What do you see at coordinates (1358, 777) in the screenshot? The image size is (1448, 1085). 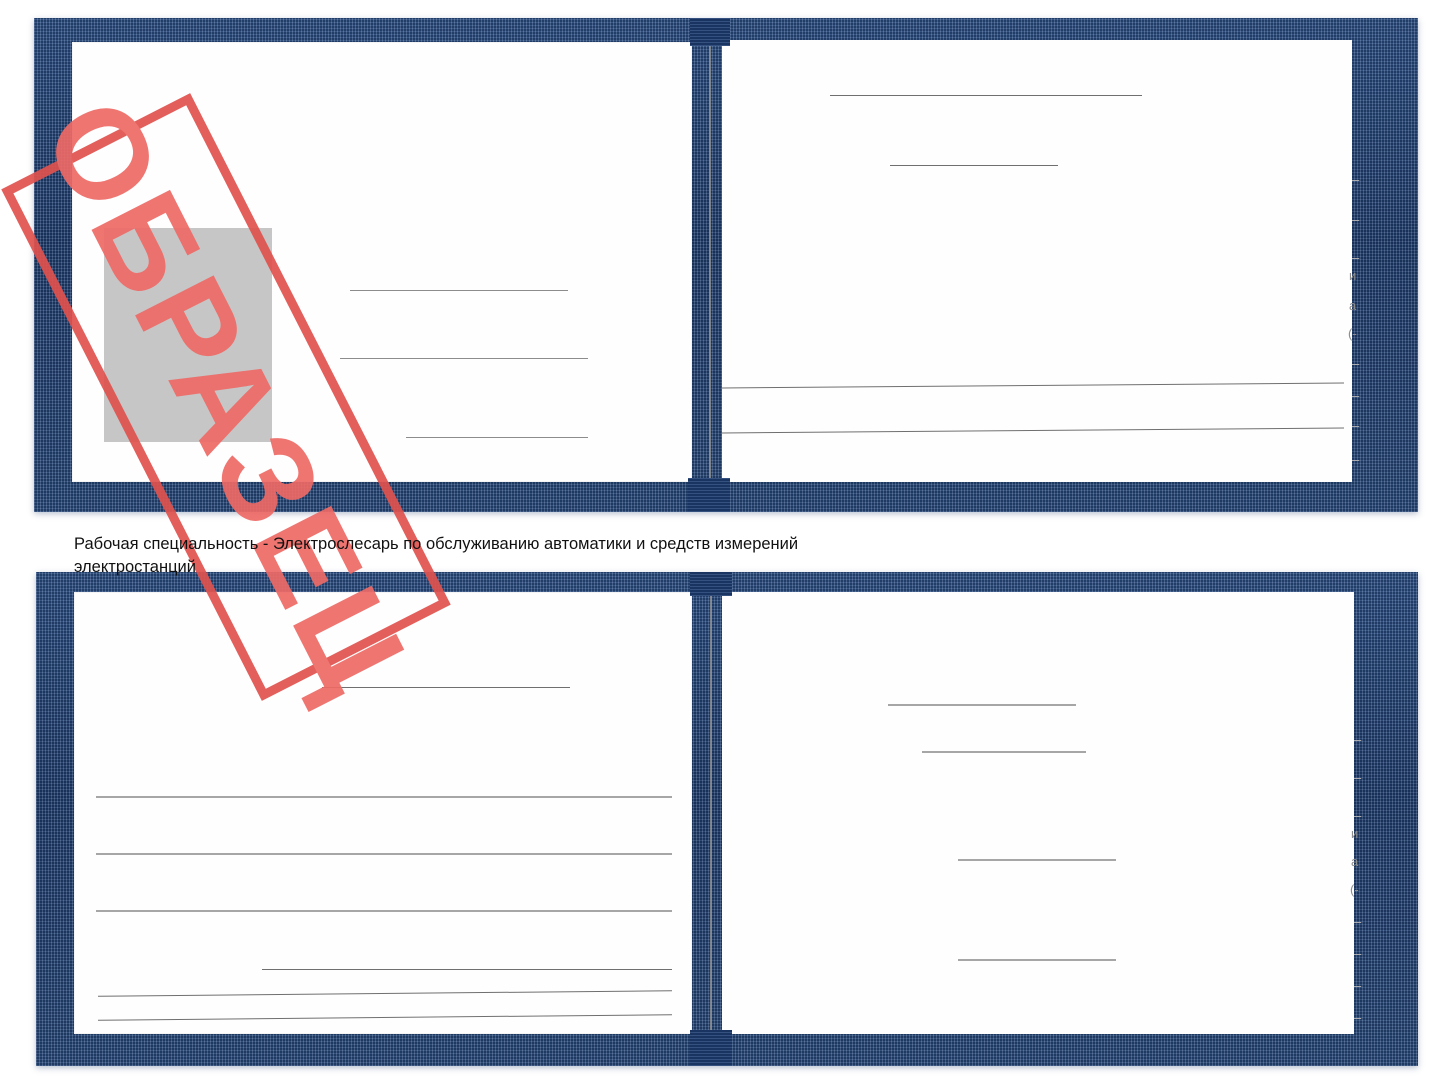 I see `edge-mark-bottom-2: –` at bounding box center [1358, 777].